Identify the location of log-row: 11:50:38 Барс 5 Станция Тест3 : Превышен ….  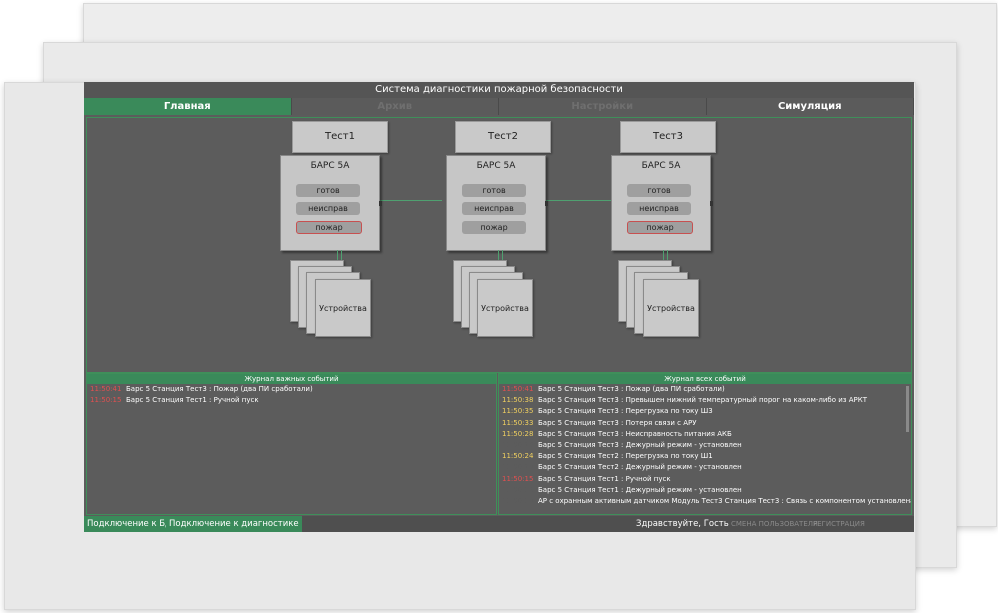
(705, 400).